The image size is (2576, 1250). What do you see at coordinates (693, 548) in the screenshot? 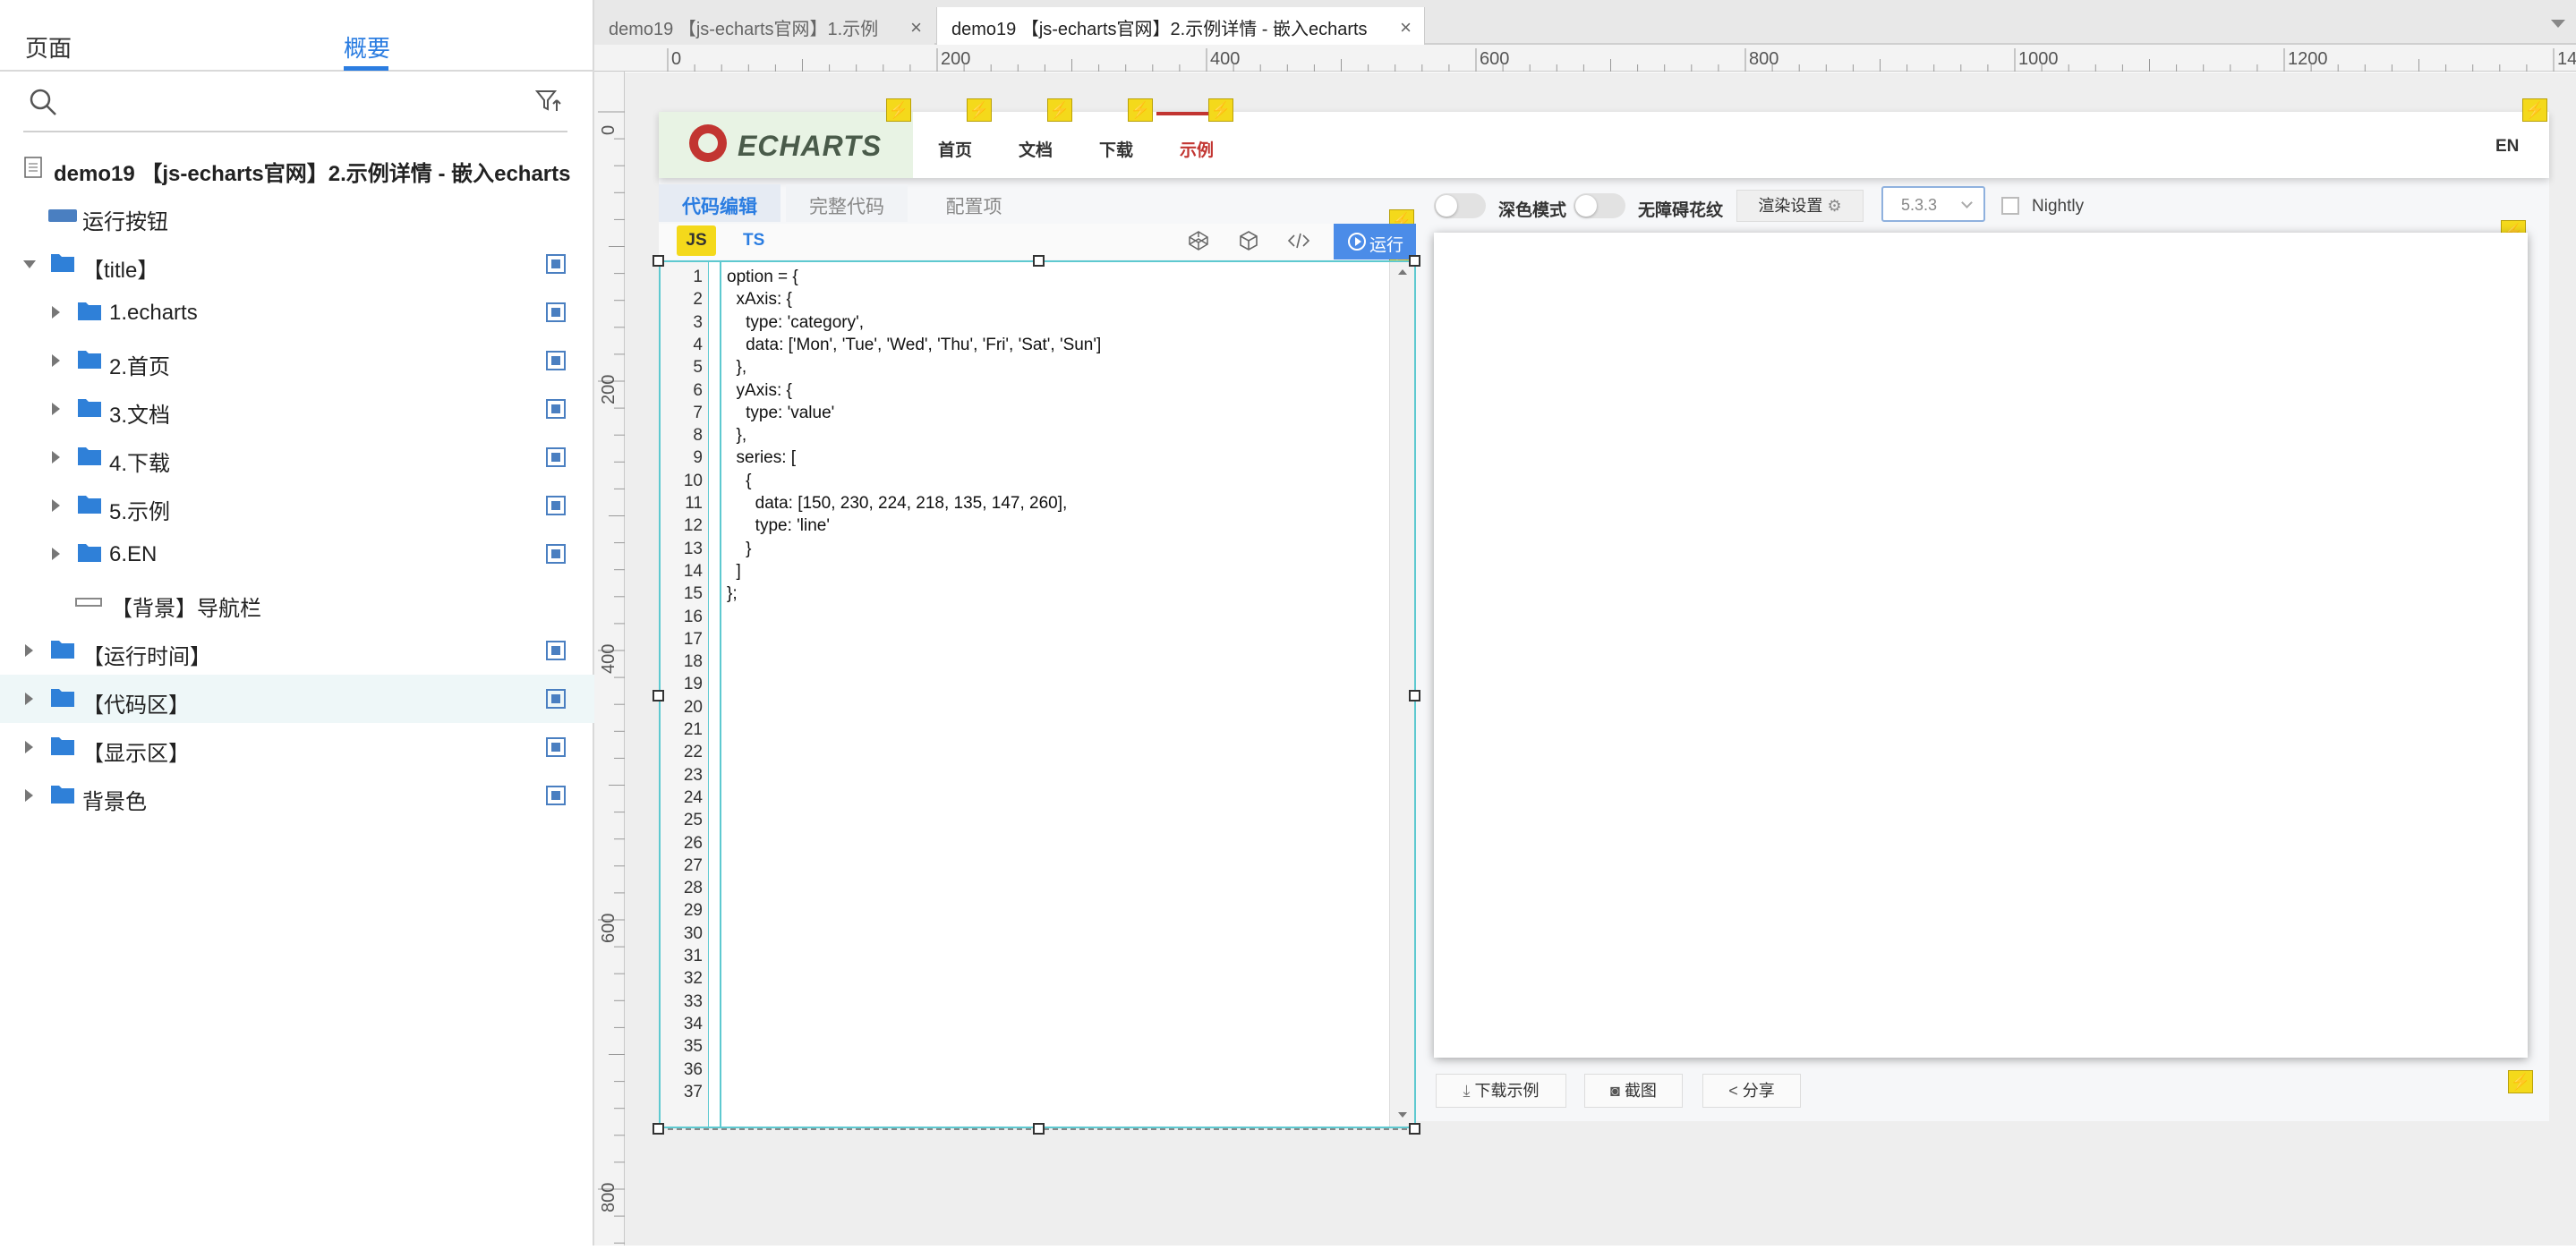
I see `line-number: 13` at bounding box center [693, 548].